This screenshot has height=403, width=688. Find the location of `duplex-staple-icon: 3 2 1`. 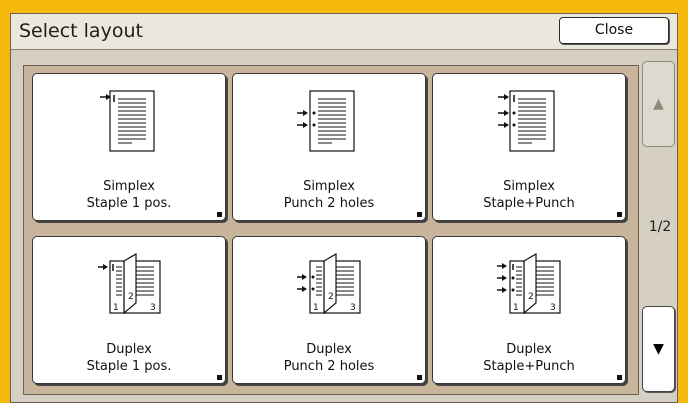

duplex-staple-icon: 3 2 1 is located at coordinates (129, 283).